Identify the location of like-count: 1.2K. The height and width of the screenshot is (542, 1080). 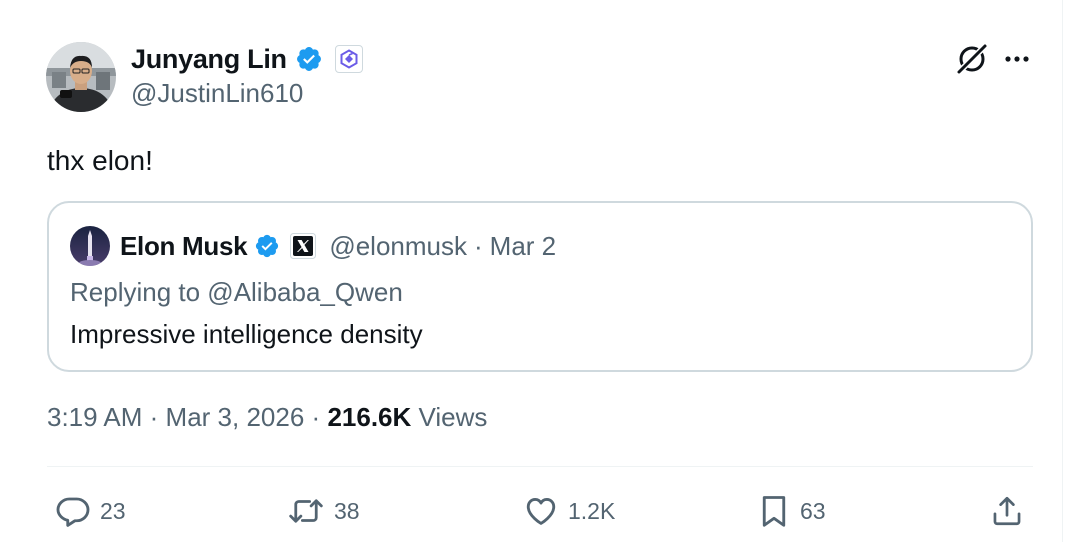
(592, 510).